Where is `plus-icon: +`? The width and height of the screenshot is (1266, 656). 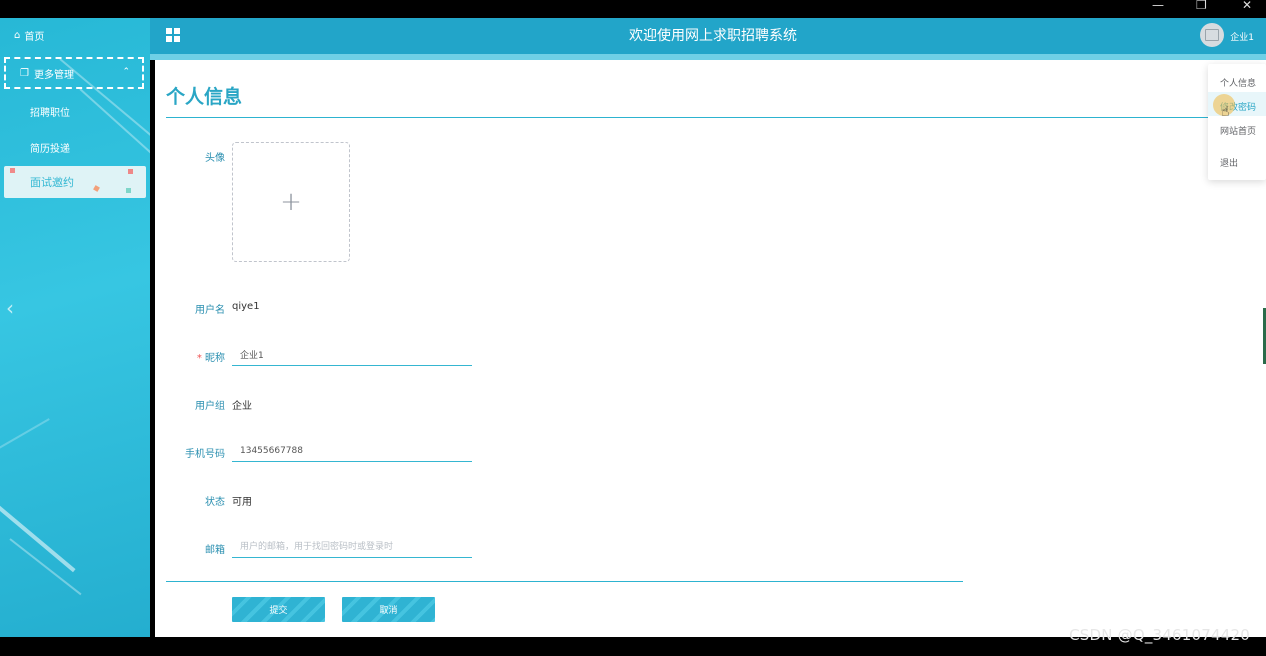 plus-icon: + is located at coordinates (291, 202).